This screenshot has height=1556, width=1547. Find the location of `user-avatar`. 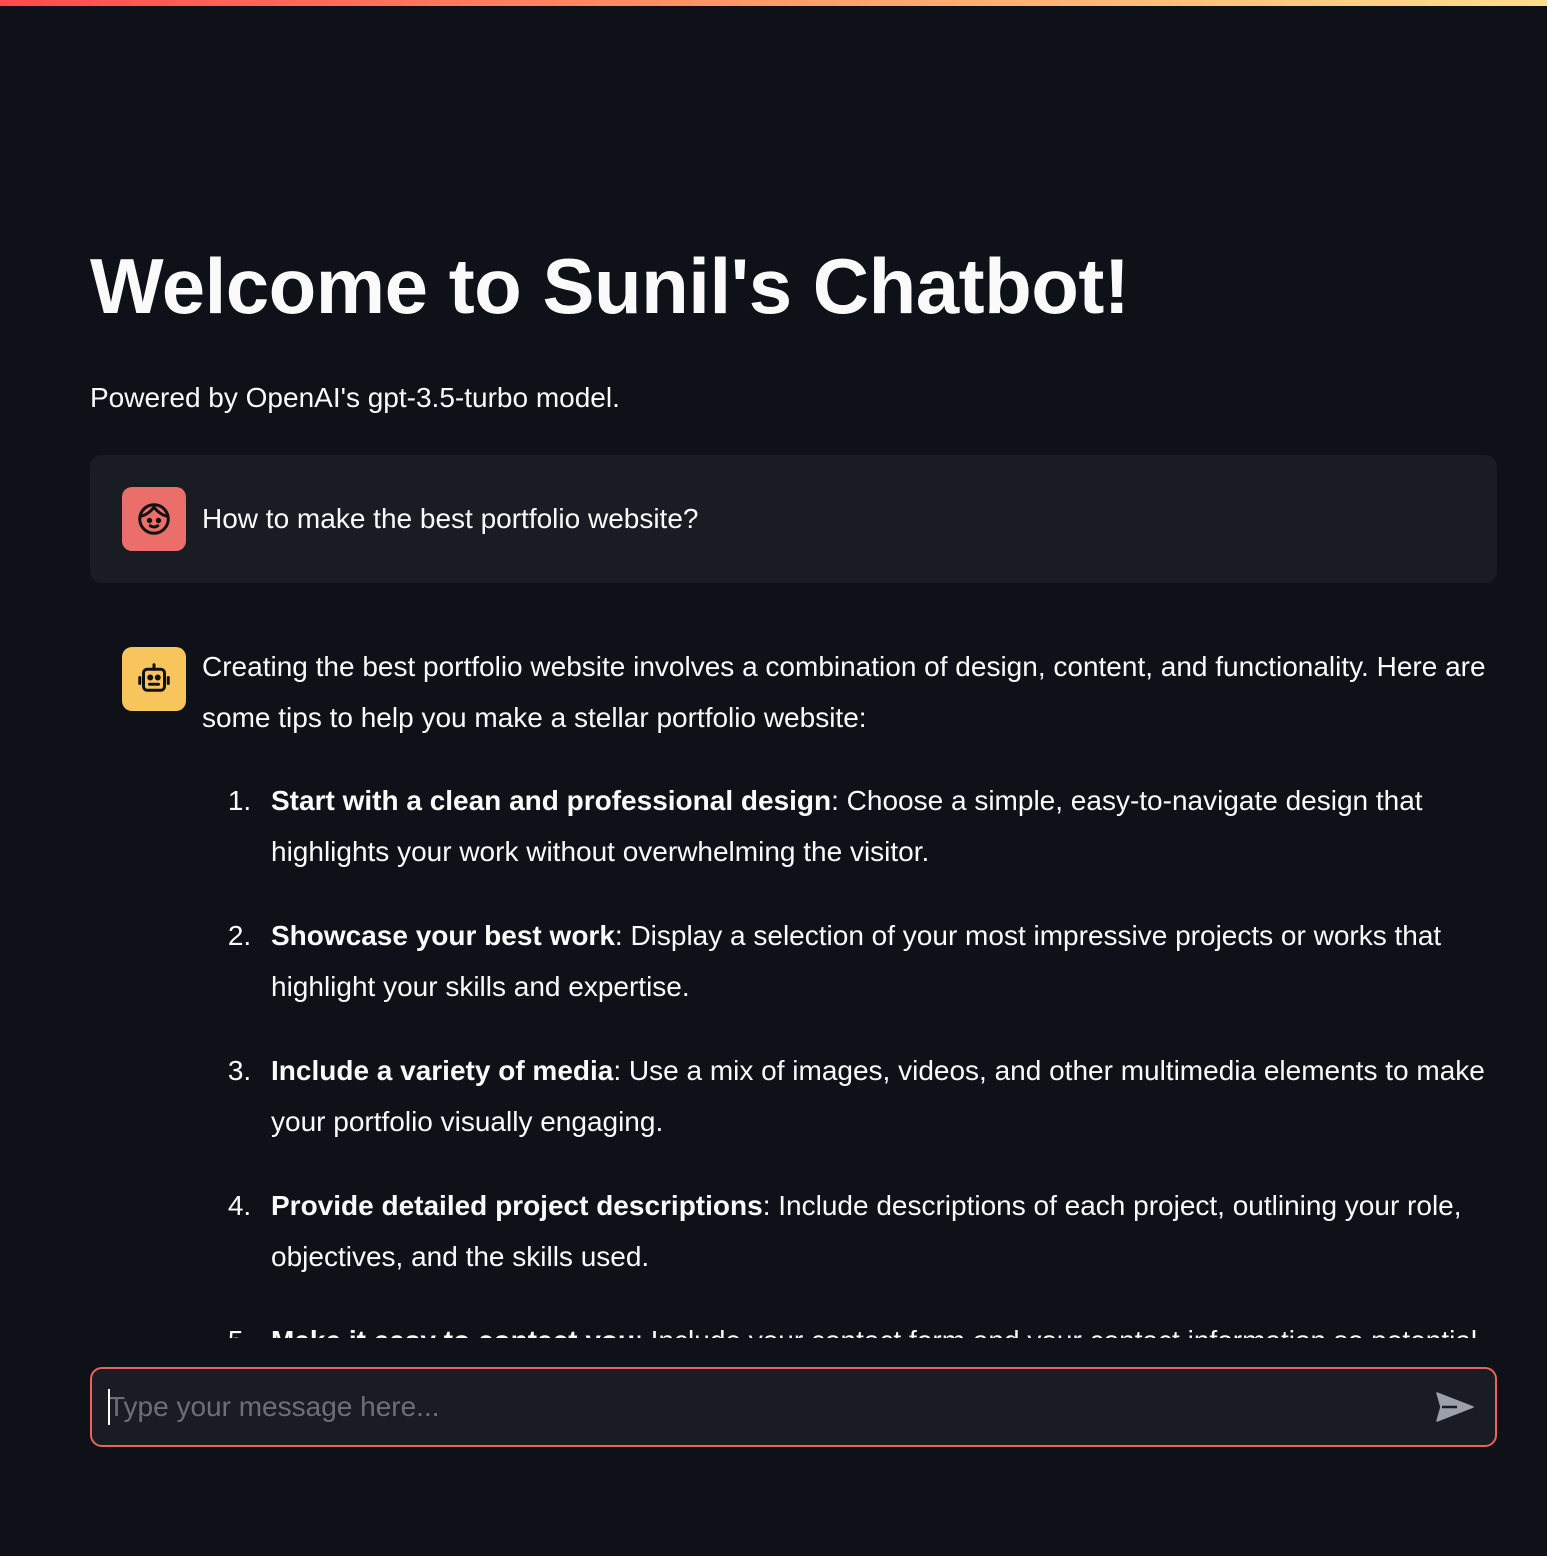

user-avatar is located at coordinates (154, 519).